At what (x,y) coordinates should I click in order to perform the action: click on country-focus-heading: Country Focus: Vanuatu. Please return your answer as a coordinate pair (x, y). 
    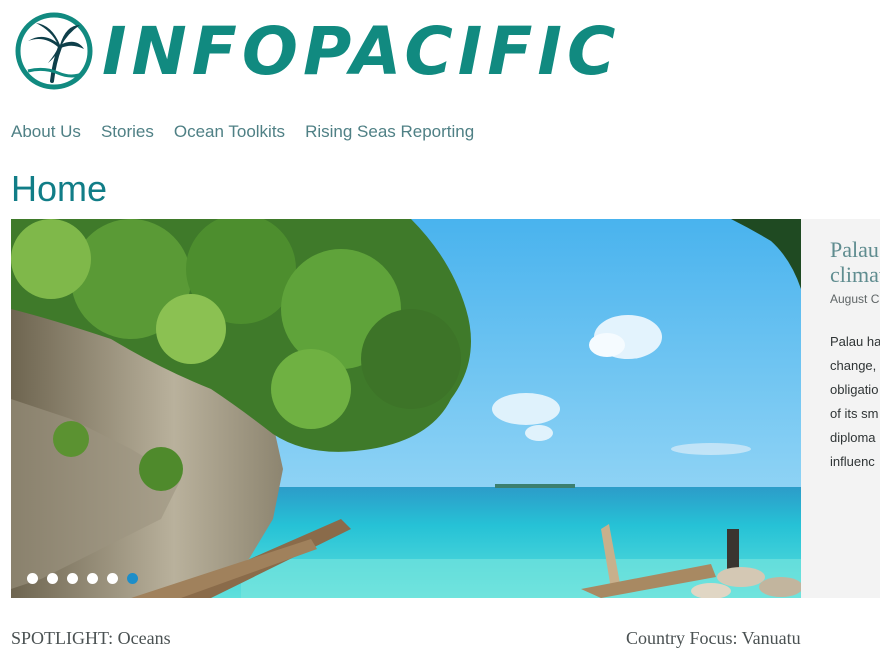
    Looking at the image, I should click on (713, 638).